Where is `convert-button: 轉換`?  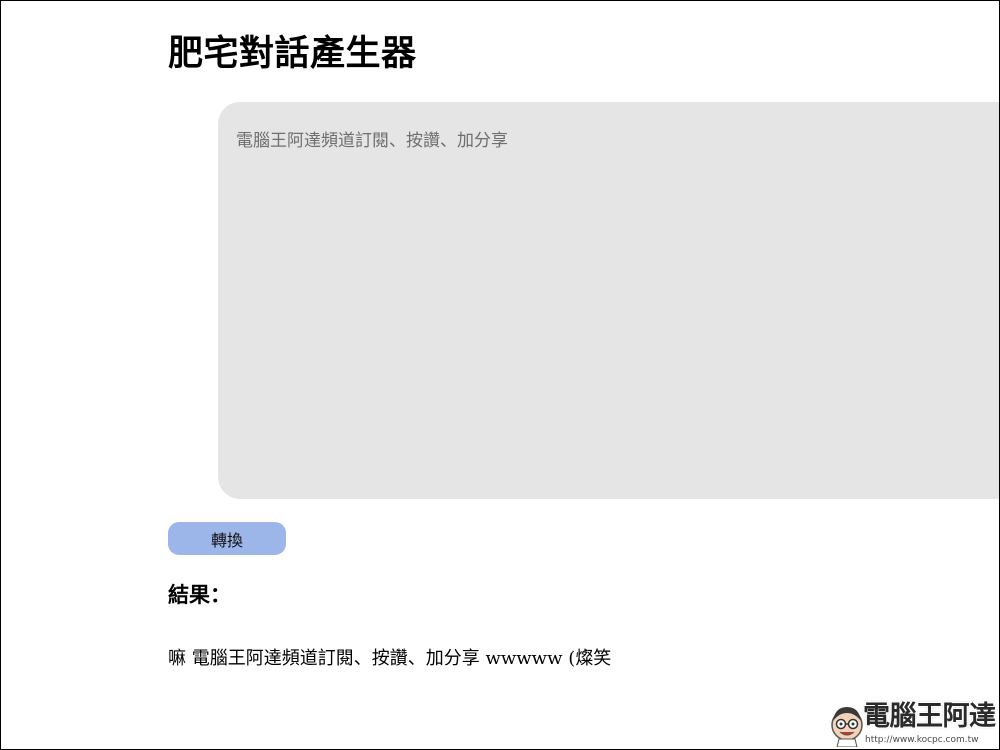
convert-button: 轉換 is located at coordinates (227, 538).